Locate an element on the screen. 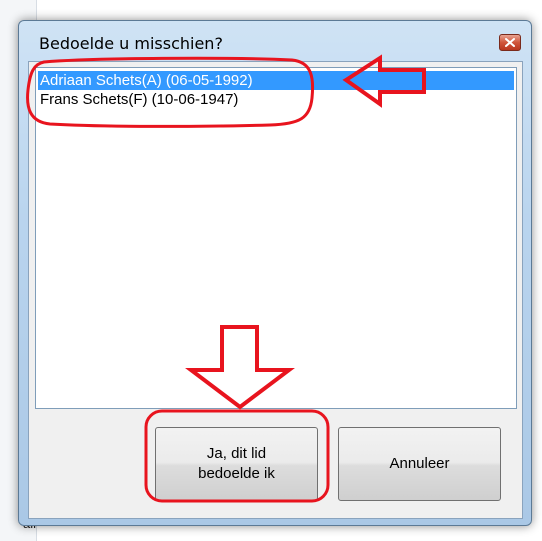 The height and width of the screenshot is (541, 542). close-button is located at coordinates (510, 42).